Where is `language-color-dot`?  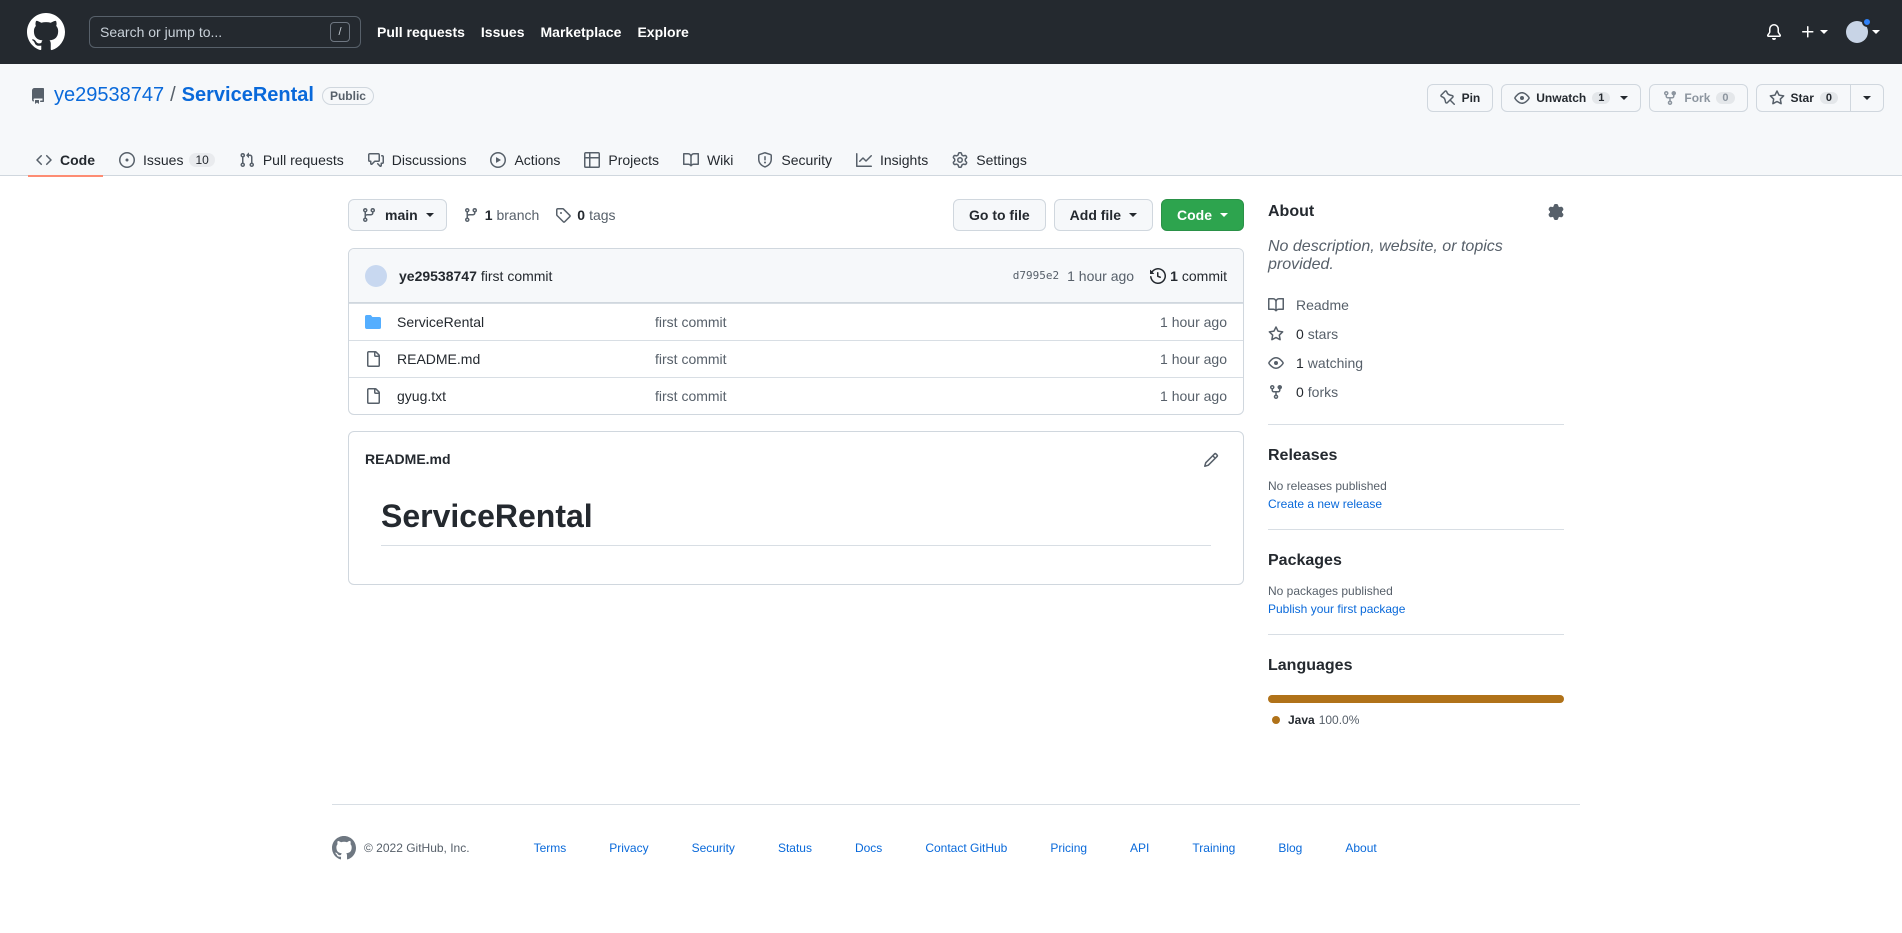 language-color-dot is located at coordinates (1276, 720).